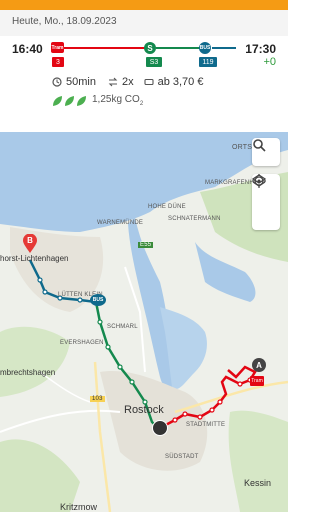 The image size is (320, 512). What do you see at coordinates (167, 207) in the screenshot?
I see `map-label-hohe-duene: HOHE DÜNE` at bounding box center [167, 207].